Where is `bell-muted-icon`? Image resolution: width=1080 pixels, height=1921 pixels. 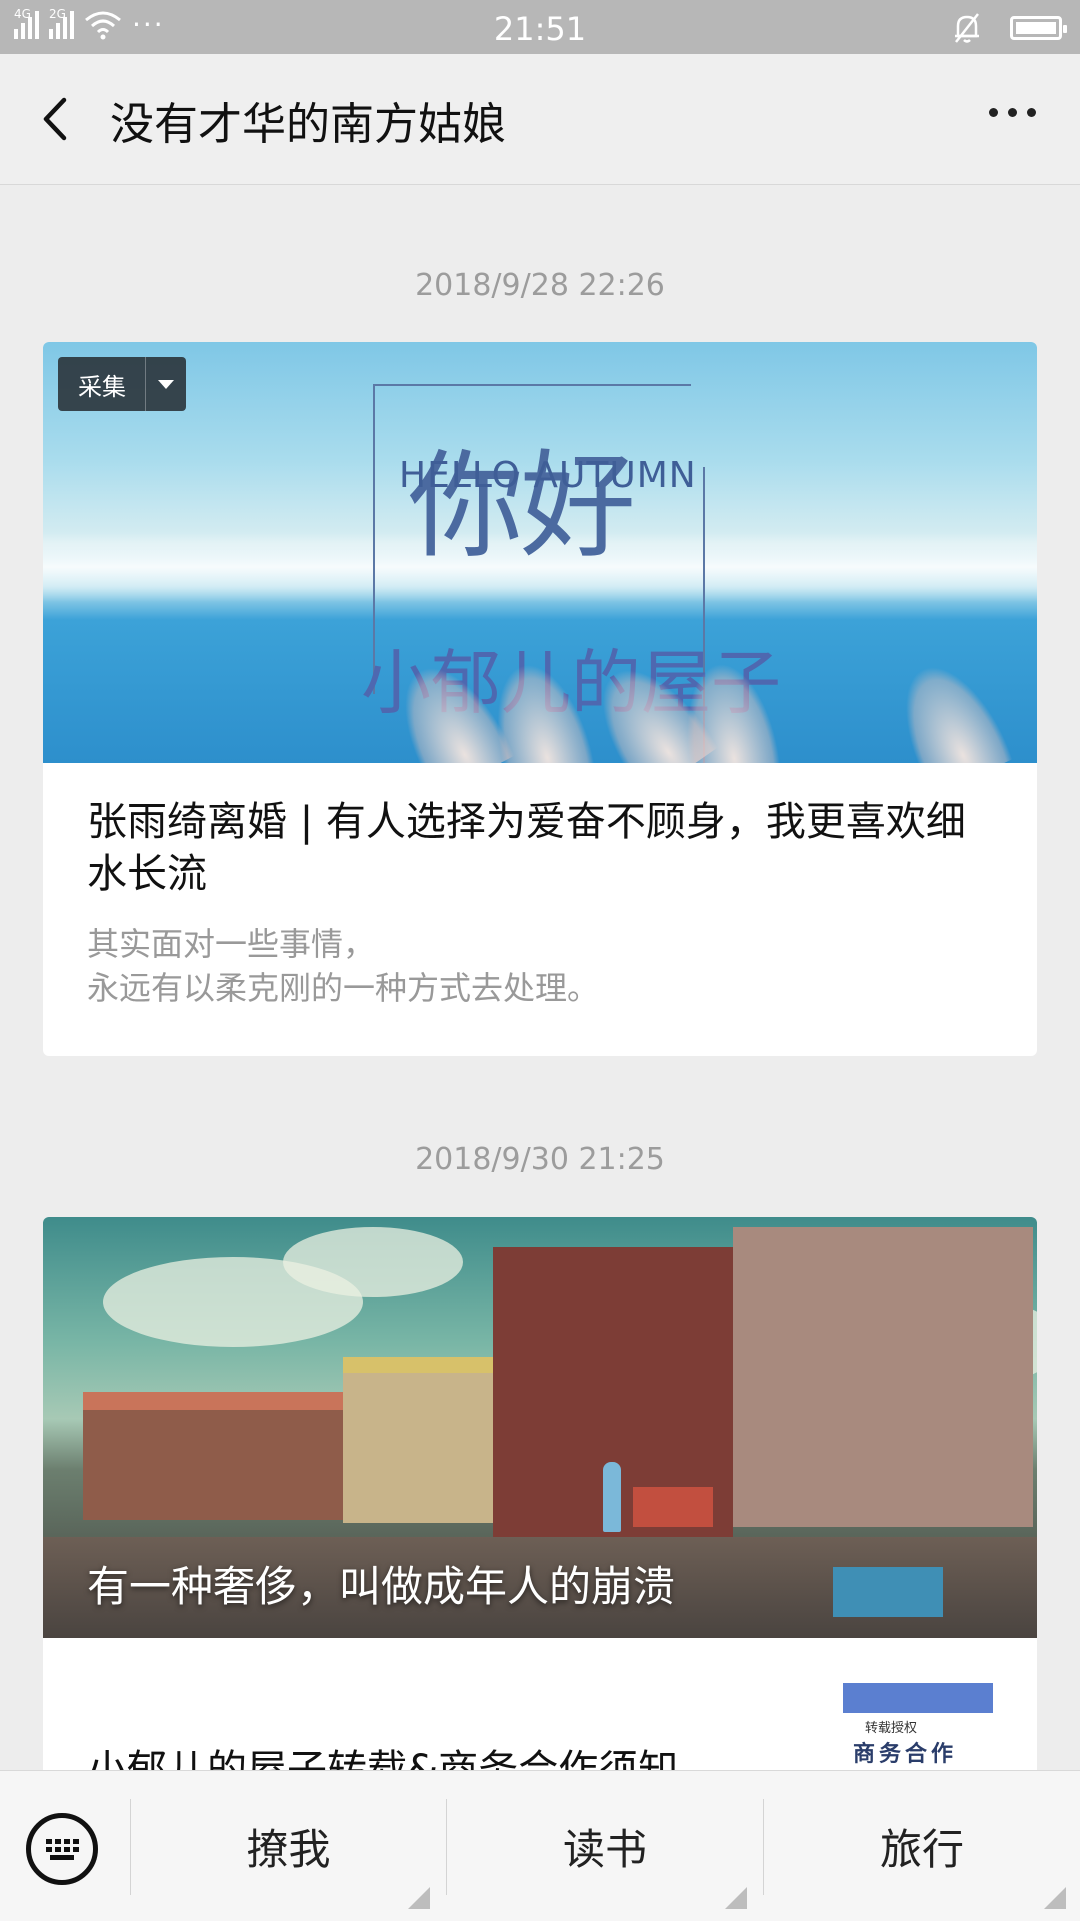
bell-muted-icon is located at coordinates (967, 28).